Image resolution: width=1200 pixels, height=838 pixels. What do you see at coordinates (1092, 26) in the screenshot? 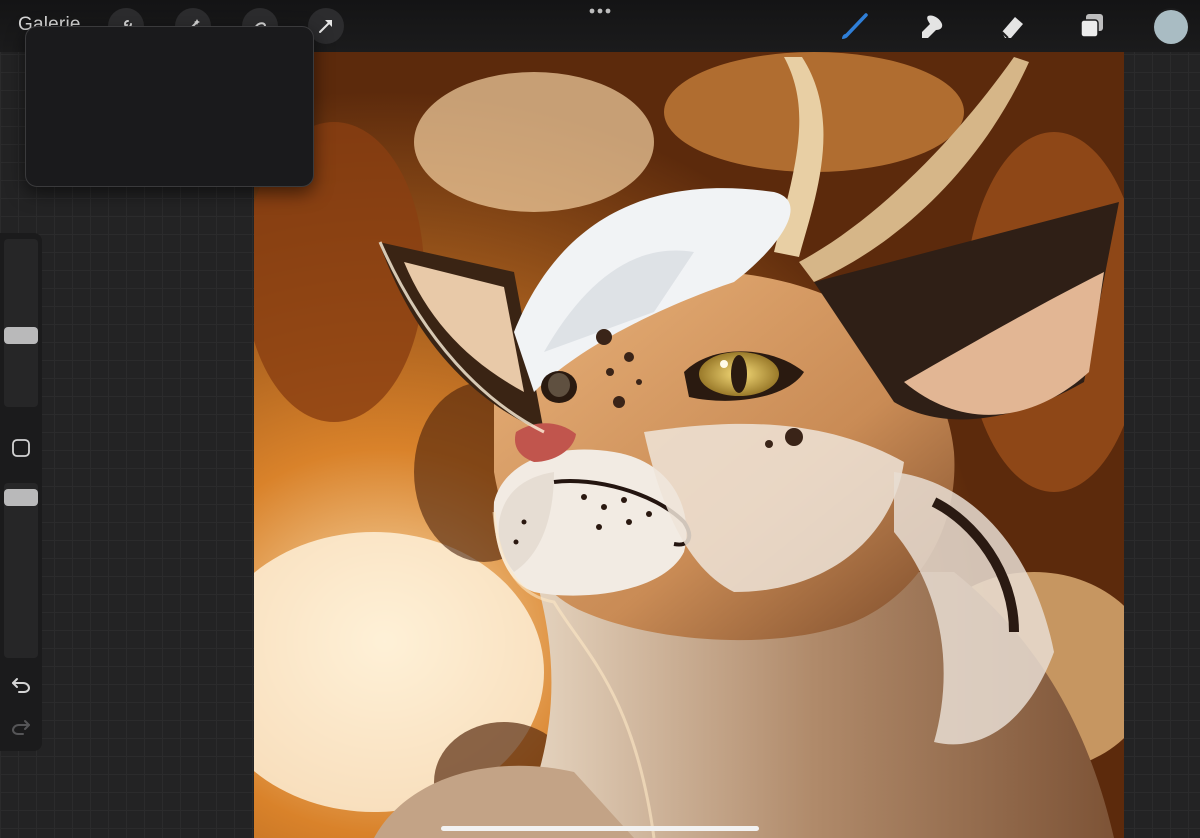
I see `layers-icon` at bounding box center [1092, 26].